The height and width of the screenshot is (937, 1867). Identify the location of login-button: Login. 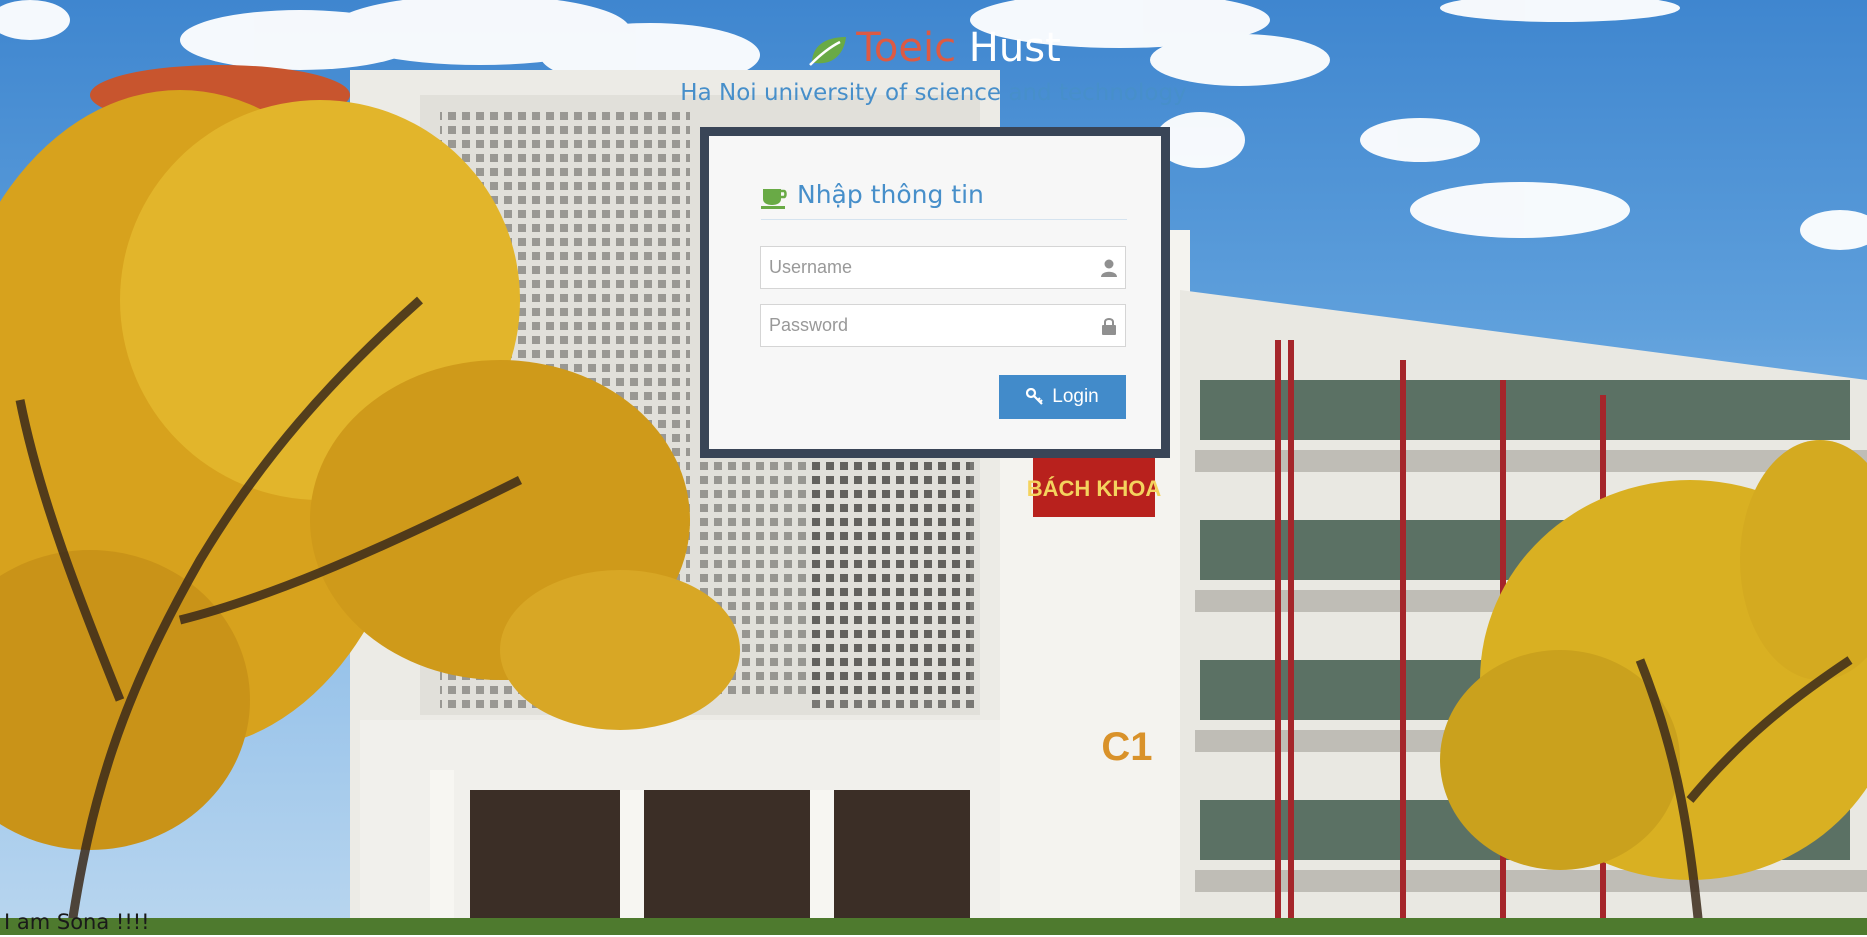
(1062, 397).